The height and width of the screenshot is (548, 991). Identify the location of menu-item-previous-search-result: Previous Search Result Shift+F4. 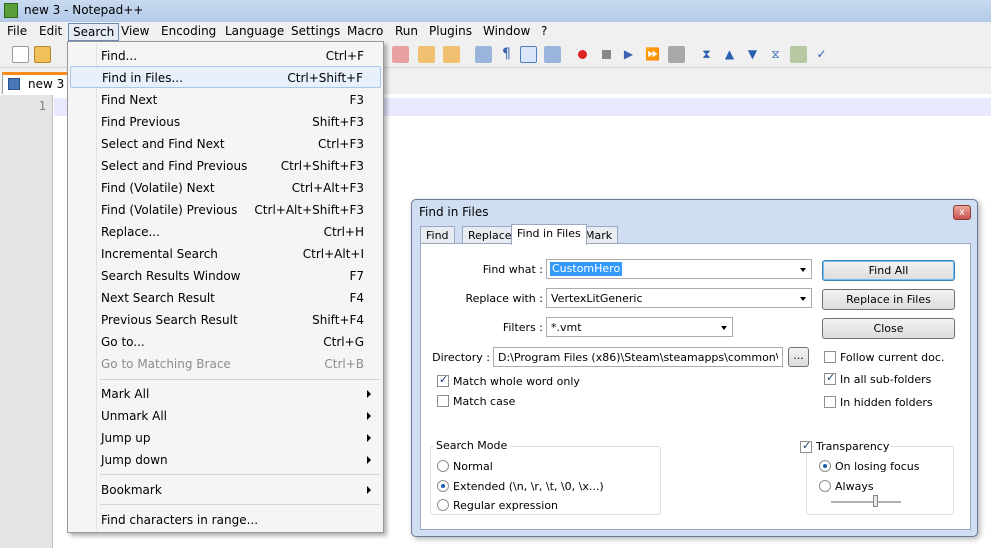
(225, 320).